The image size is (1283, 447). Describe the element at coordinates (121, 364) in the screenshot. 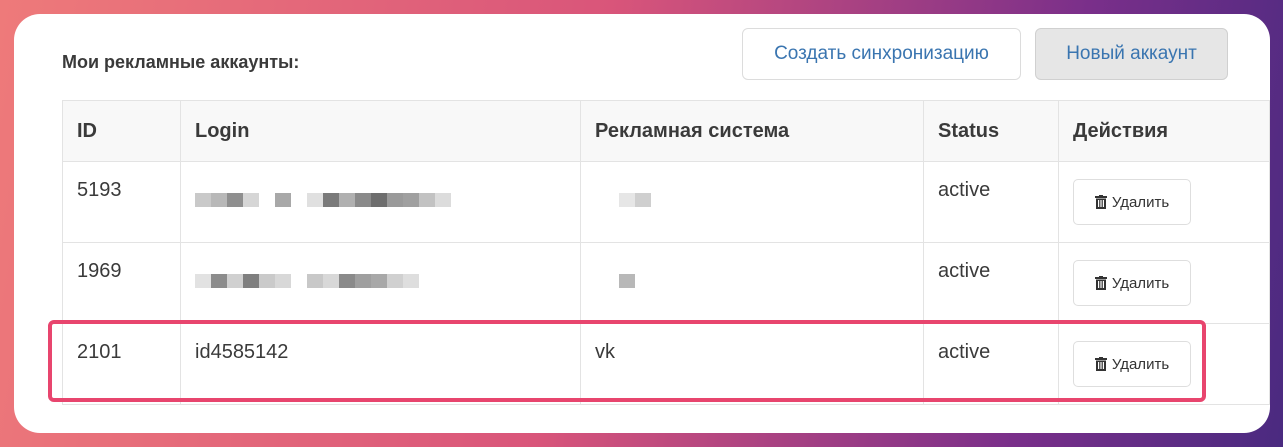

I see `cell-id: 2101` at that location.